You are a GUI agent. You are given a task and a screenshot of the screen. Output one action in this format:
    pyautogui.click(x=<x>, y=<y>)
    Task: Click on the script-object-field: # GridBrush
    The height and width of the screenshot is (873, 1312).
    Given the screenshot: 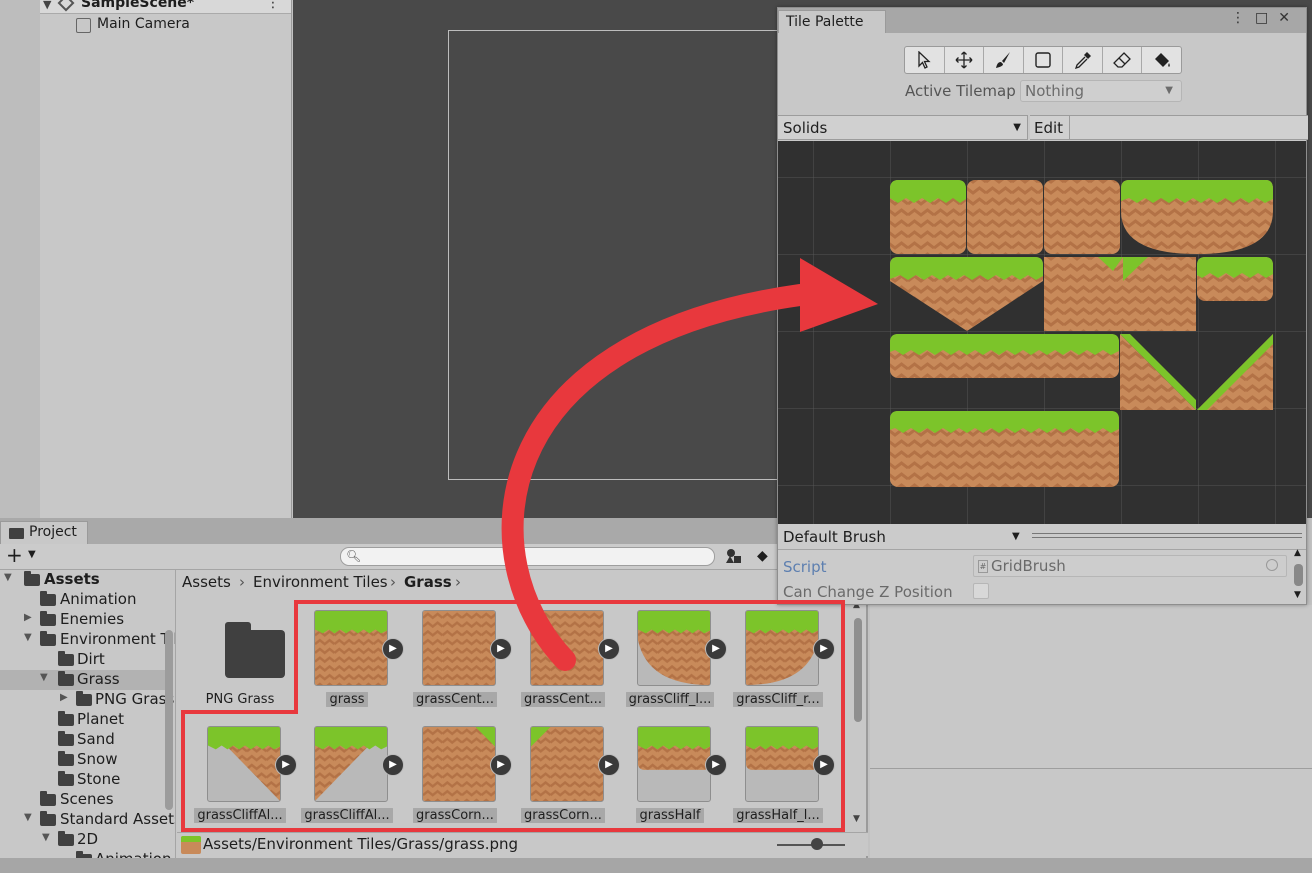 What is the action you would take?
    pyautogui.click(x=1130, y=566)
    